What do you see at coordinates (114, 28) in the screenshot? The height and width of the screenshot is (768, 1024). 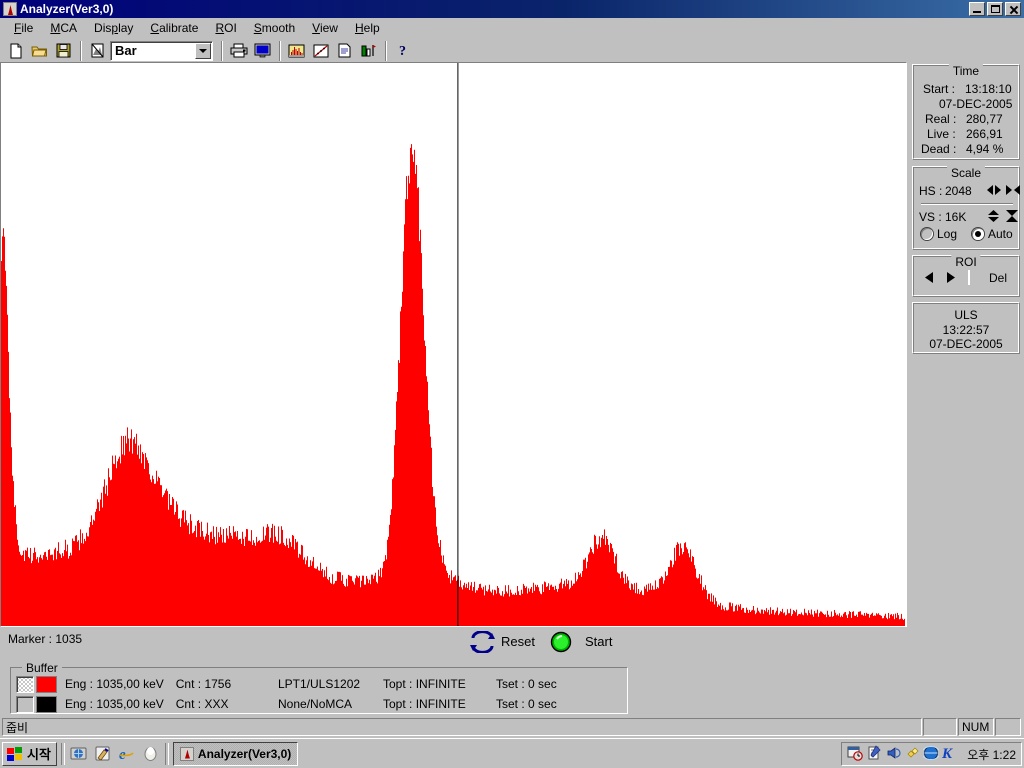 I see `menu-display: Display` at bounding box center [114, 28].